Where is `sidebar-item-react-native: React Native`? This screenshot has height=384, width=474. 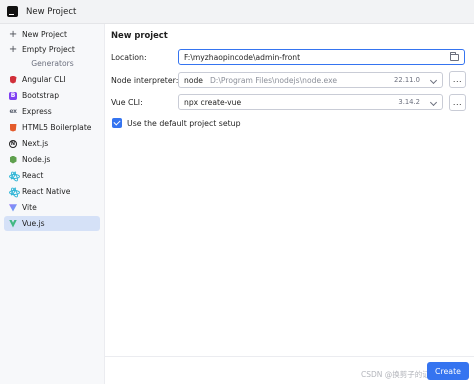
sidebar-item-react-native: React Native is located at coordinates (52, 191).